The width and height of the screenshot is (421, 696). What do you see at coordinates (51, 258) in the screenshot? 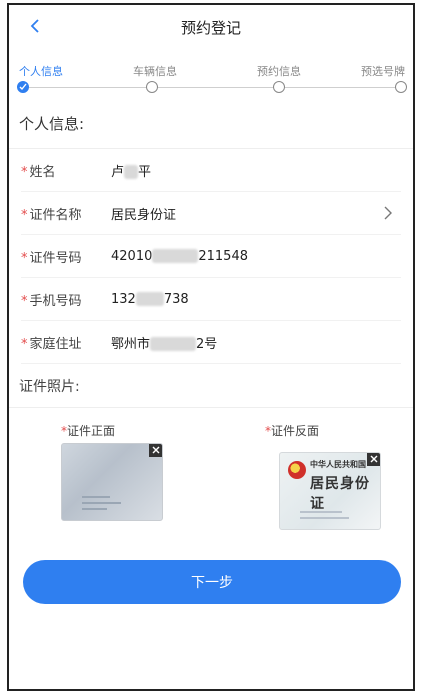
I see `field-label: * 证件号码` at bounding box center [51, 258].